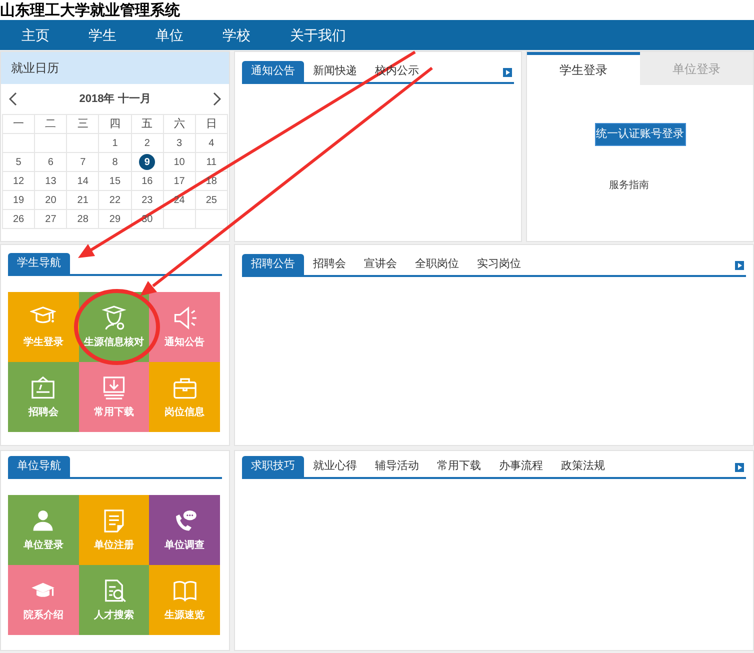 Image resolution: width=754 pixels, height=653 pixels. Describe the element at coordinates (39, 466) in the screenshot. I see `section-title: 单位导航` at that location.